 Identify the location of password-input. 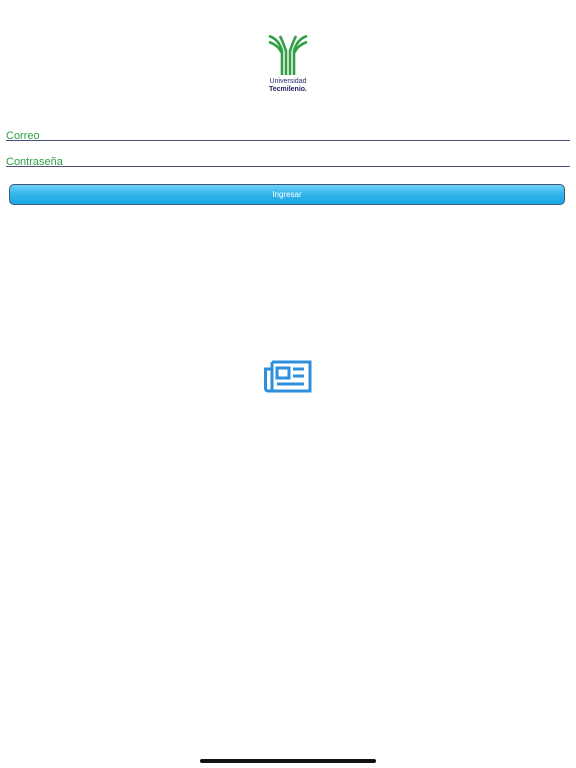
(288, 162).